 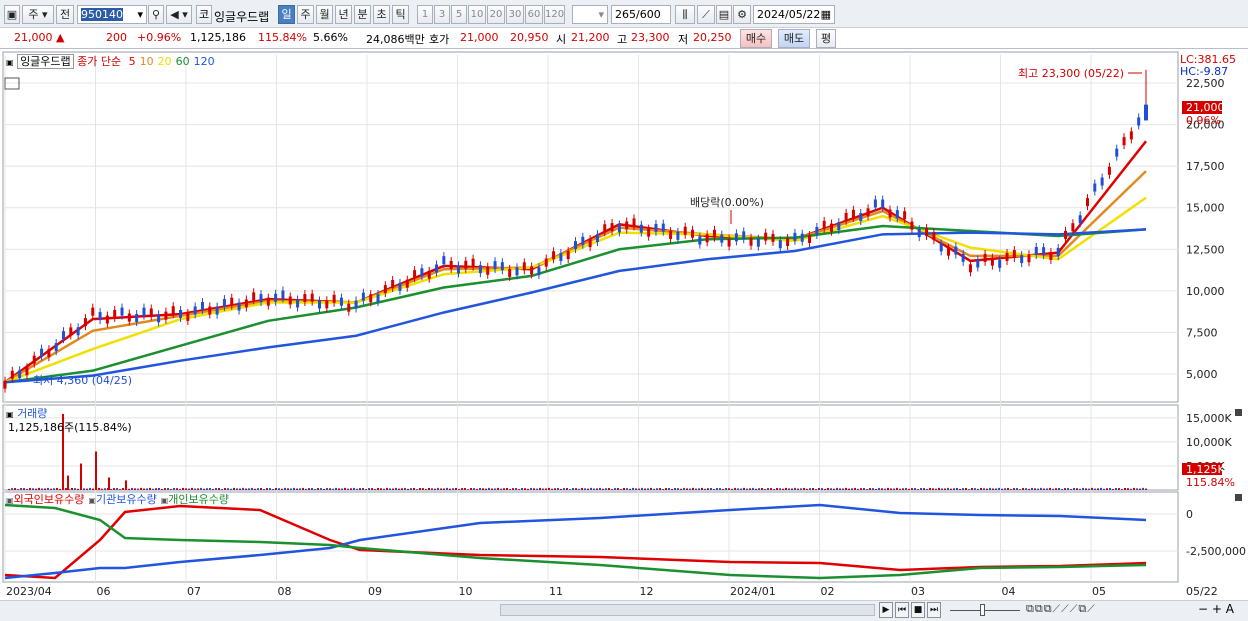 I want to click on price-change: 200, so click(x=116, y=37).